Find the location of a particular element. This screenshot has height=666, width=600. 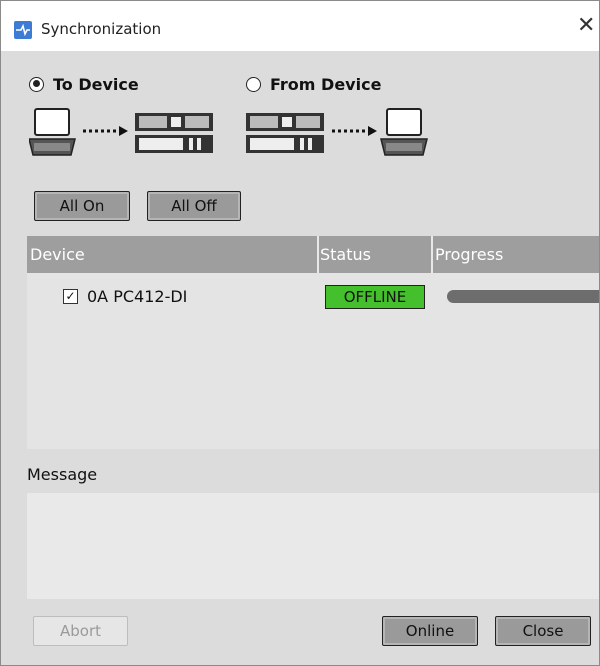

online-button: Online is located at coordinates (430, 631).